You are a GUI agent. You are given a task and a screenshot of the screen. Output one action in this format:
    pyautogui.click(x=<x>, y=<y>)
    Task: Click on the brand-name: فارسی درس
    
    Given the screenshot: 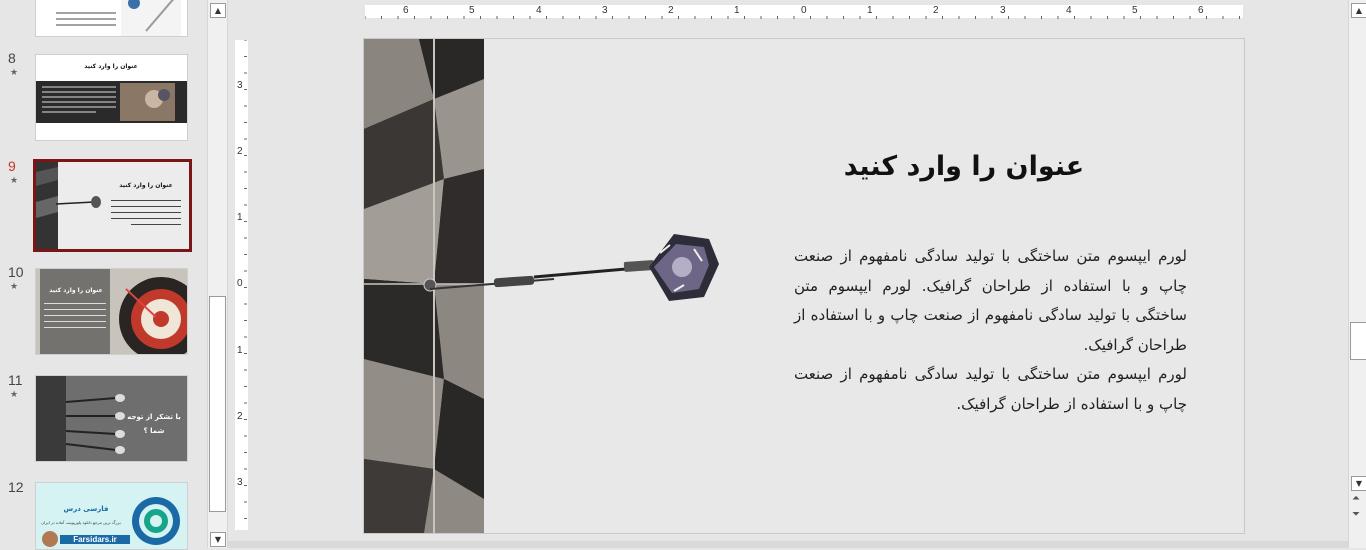 What is the action you would take?
    pyautogui.click(x=86, y=509)
    